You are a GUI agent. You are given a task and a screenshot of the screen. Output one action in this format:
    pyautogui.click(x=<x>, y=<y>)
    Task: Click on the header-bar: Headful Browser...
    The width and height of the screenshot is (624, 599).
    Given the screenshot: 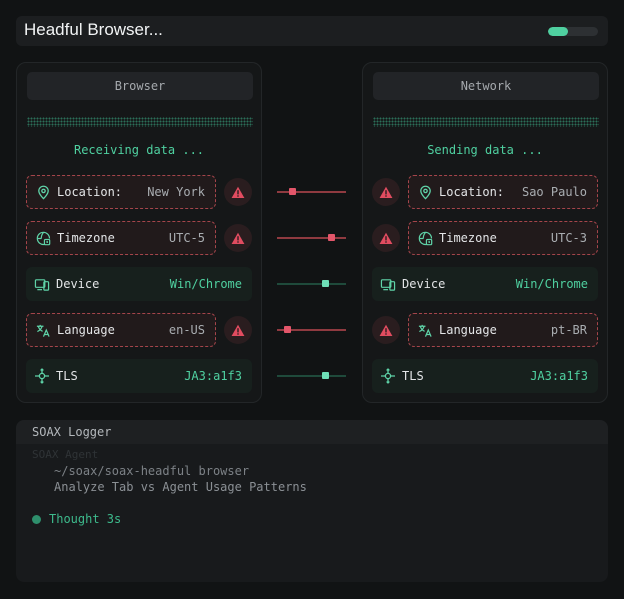 What is the action you would take?
    pyautogui.click(x=312, y=31)
    